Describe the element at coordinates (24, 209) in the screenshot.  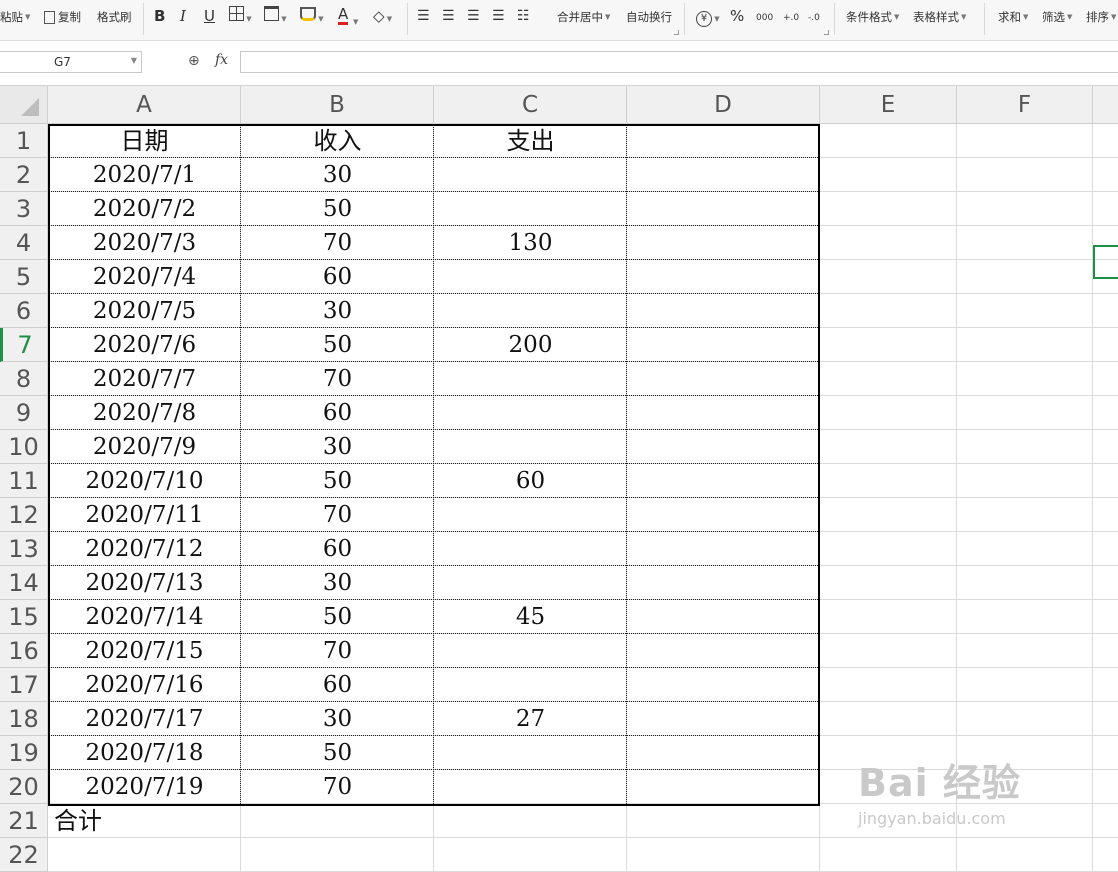
I see `row-header-3: 3` at that location.